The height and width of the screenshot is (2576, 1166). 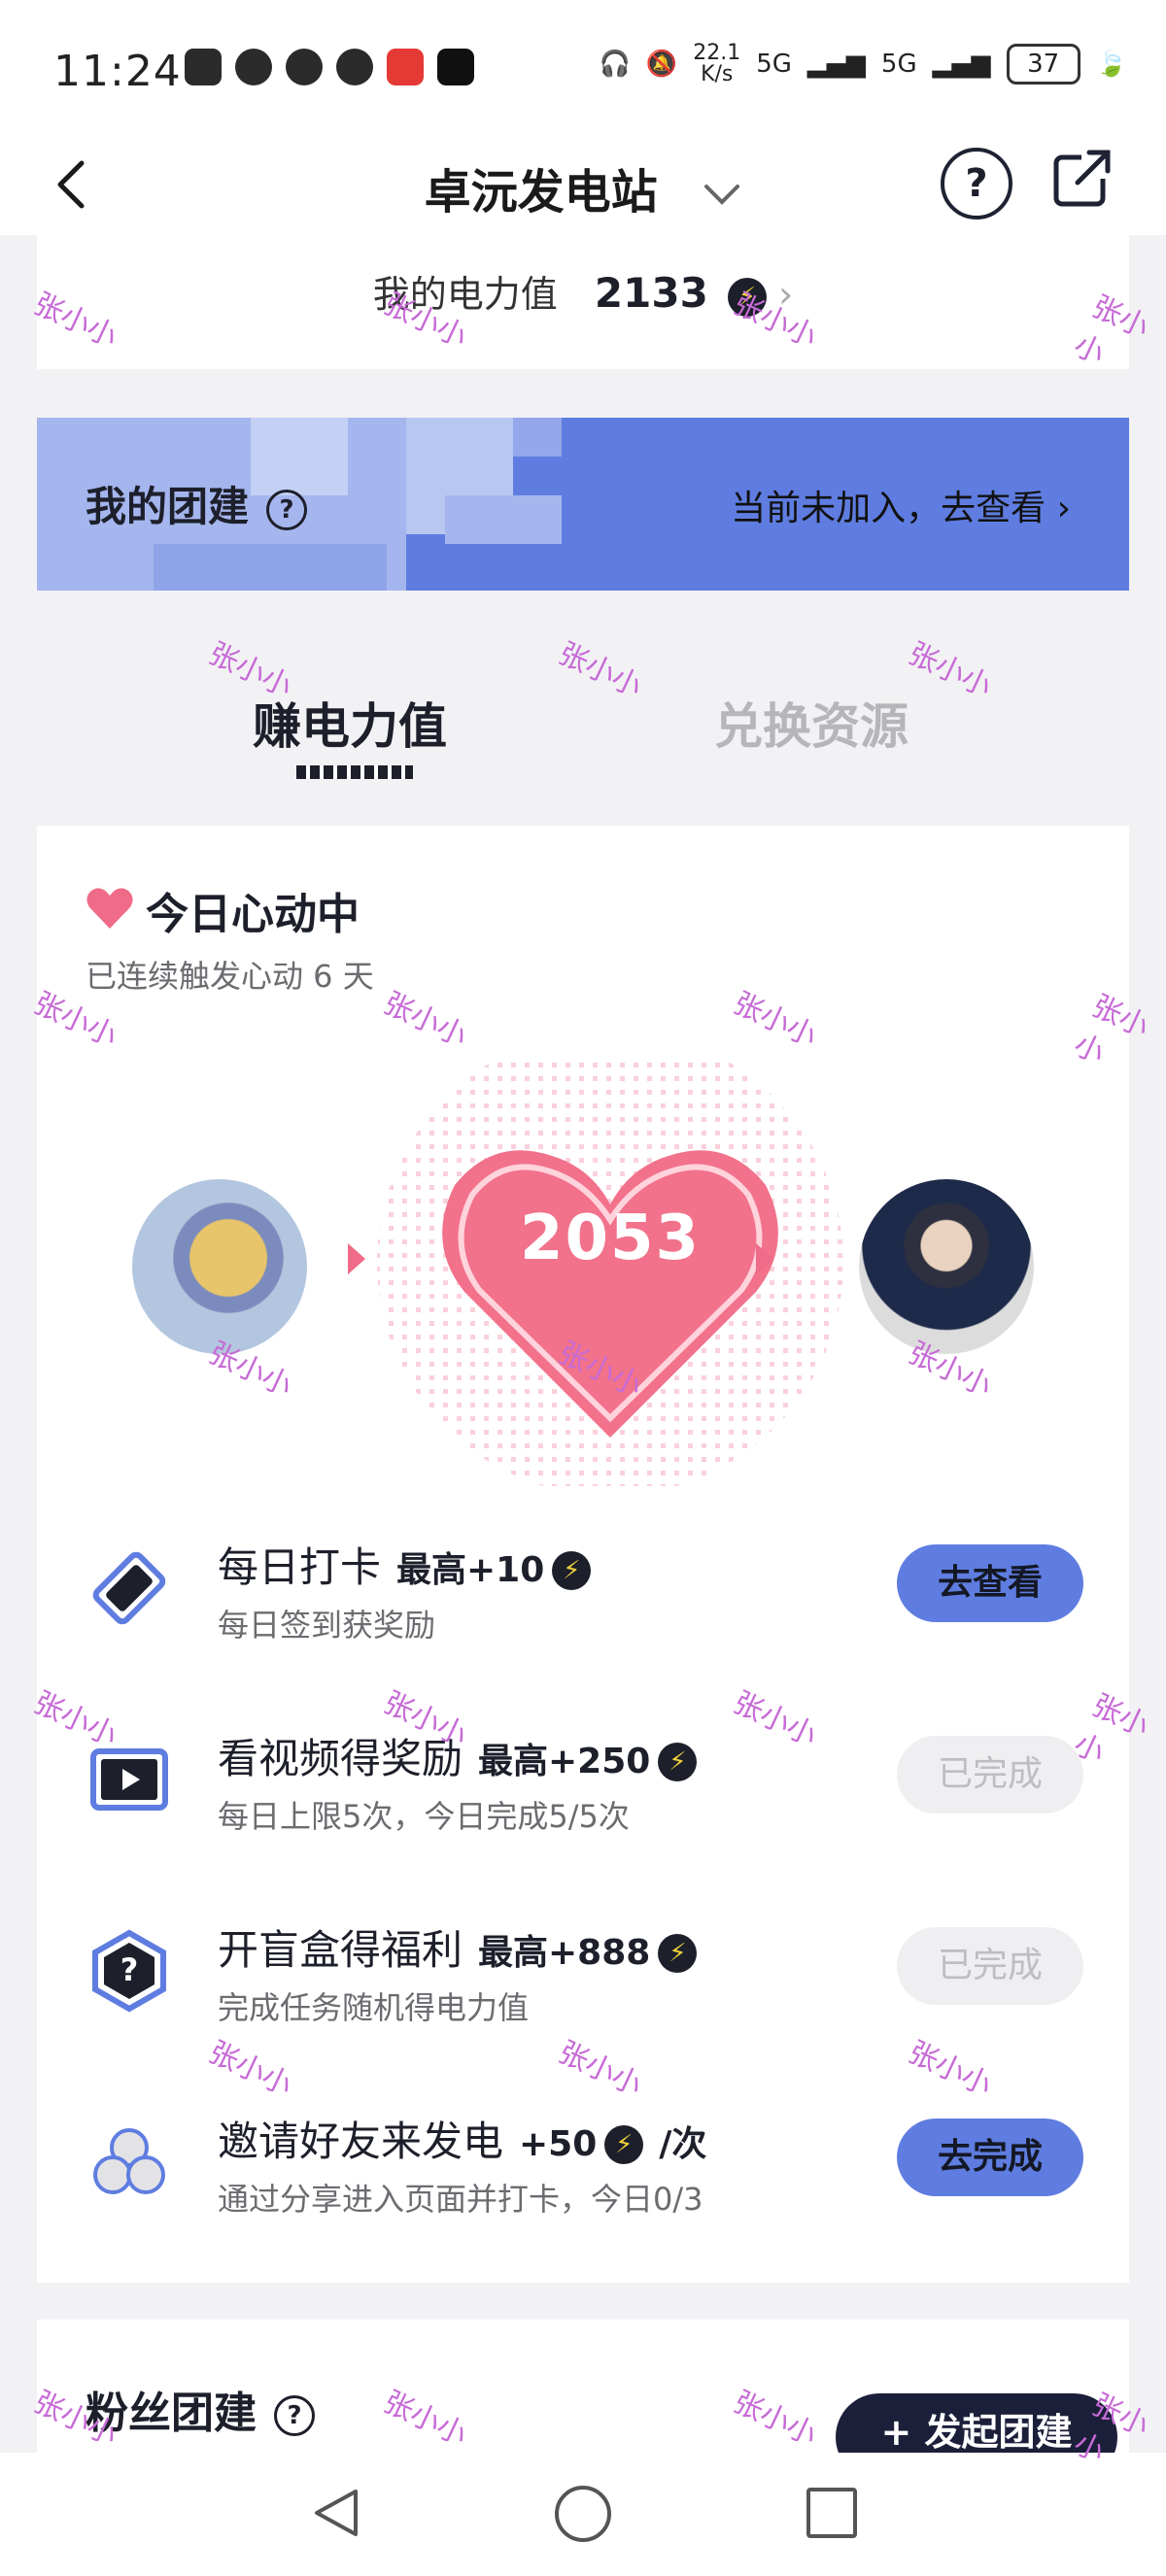 I want to click on leaf-icon: 🍃, so click(x=1111, y=64).